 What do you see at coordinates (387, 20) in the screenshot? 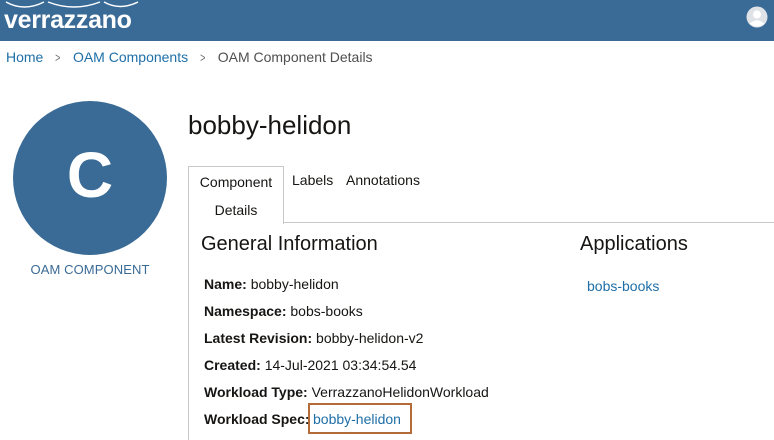
I see `top-header: verrazzano` at bounding box center [387, 20].